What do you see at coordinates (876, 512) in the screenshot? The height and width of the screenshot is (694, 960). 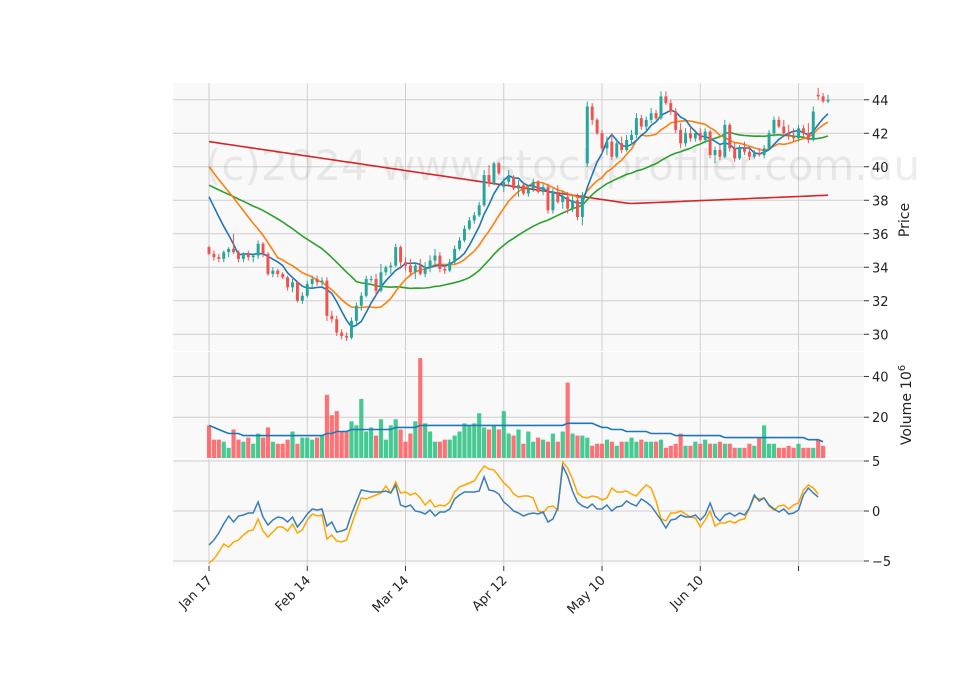 I see `indicator-y-tick-label: 0` at bounding box center [876, 512].